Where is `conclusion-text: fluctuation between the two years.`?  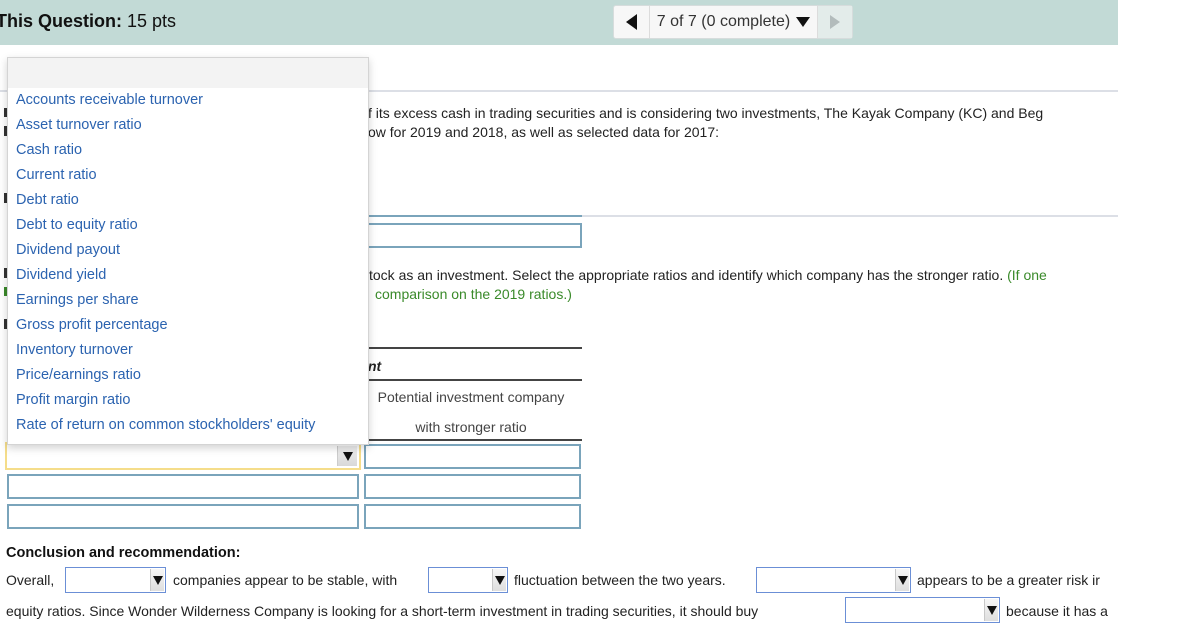
conclusion-text: fluctuation between the two years. is located at coordinates (620, 580).